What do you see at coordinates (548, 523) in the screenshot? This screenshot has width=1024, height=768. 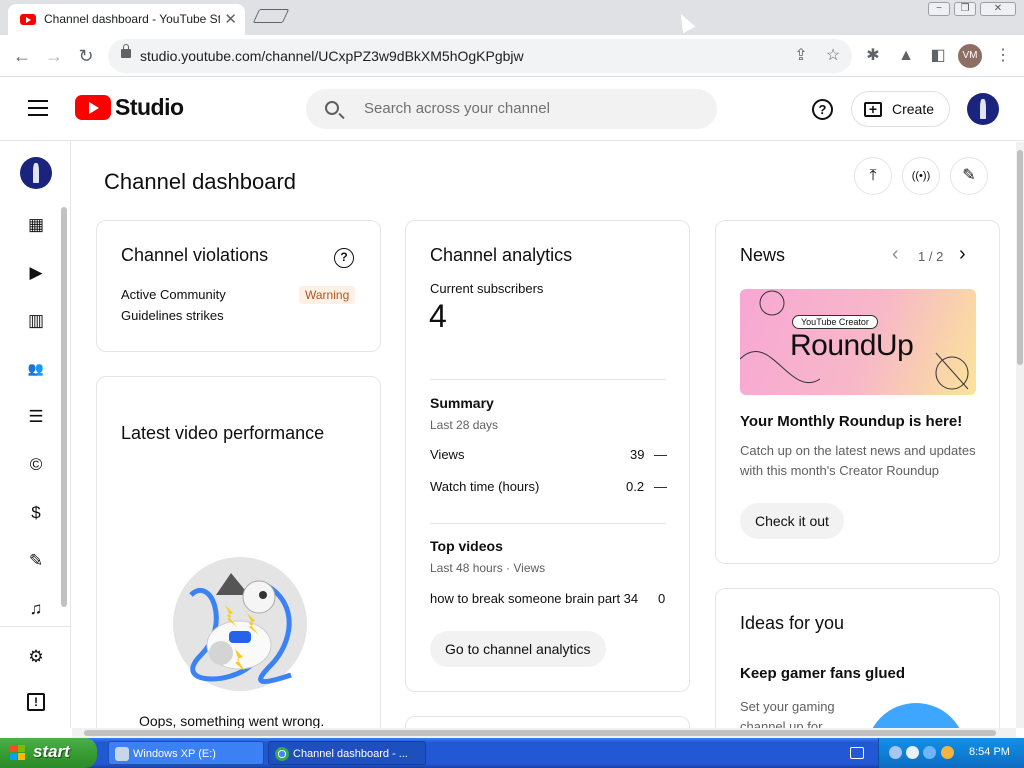 I see `analytics-divider` at bounding box center [548, 523].